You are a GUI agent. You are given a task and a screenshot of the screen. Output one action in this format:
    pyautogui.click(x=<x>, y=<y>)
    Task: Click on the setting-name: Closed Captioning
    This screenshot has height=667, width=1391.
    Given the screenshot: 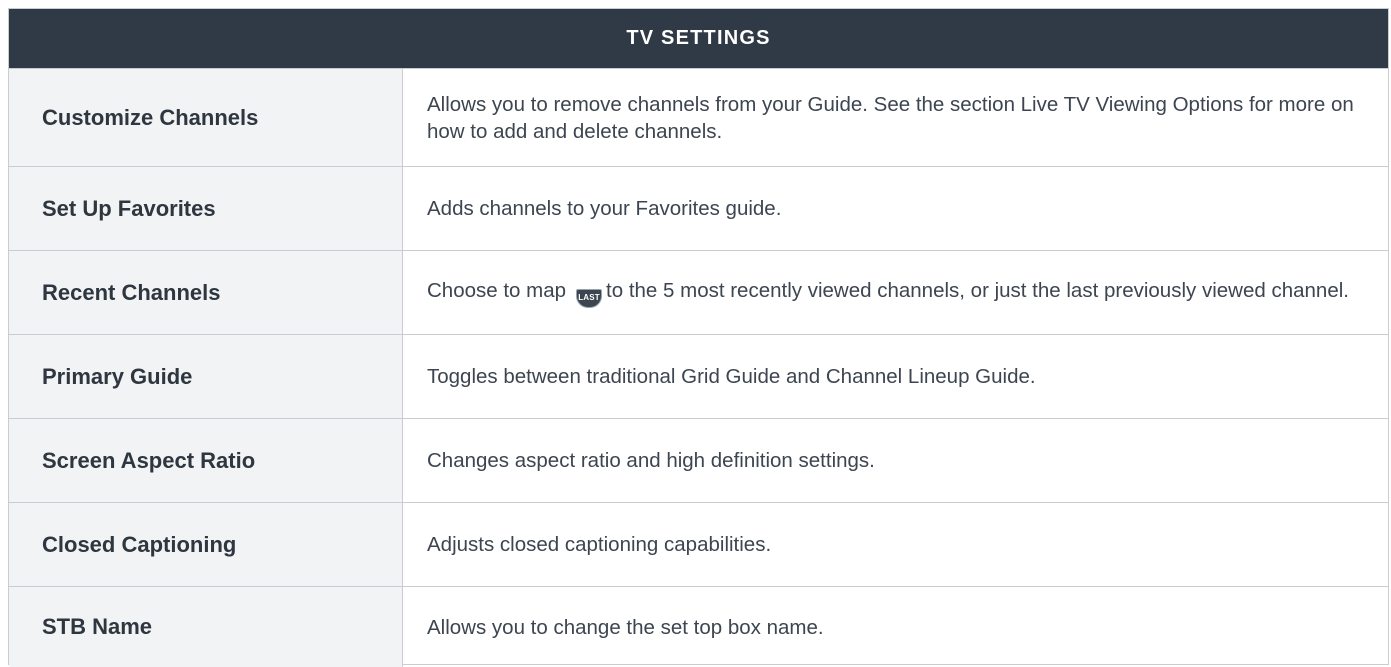 What is the action you would take?
    pyautogui.click(x=206, y=544)
    